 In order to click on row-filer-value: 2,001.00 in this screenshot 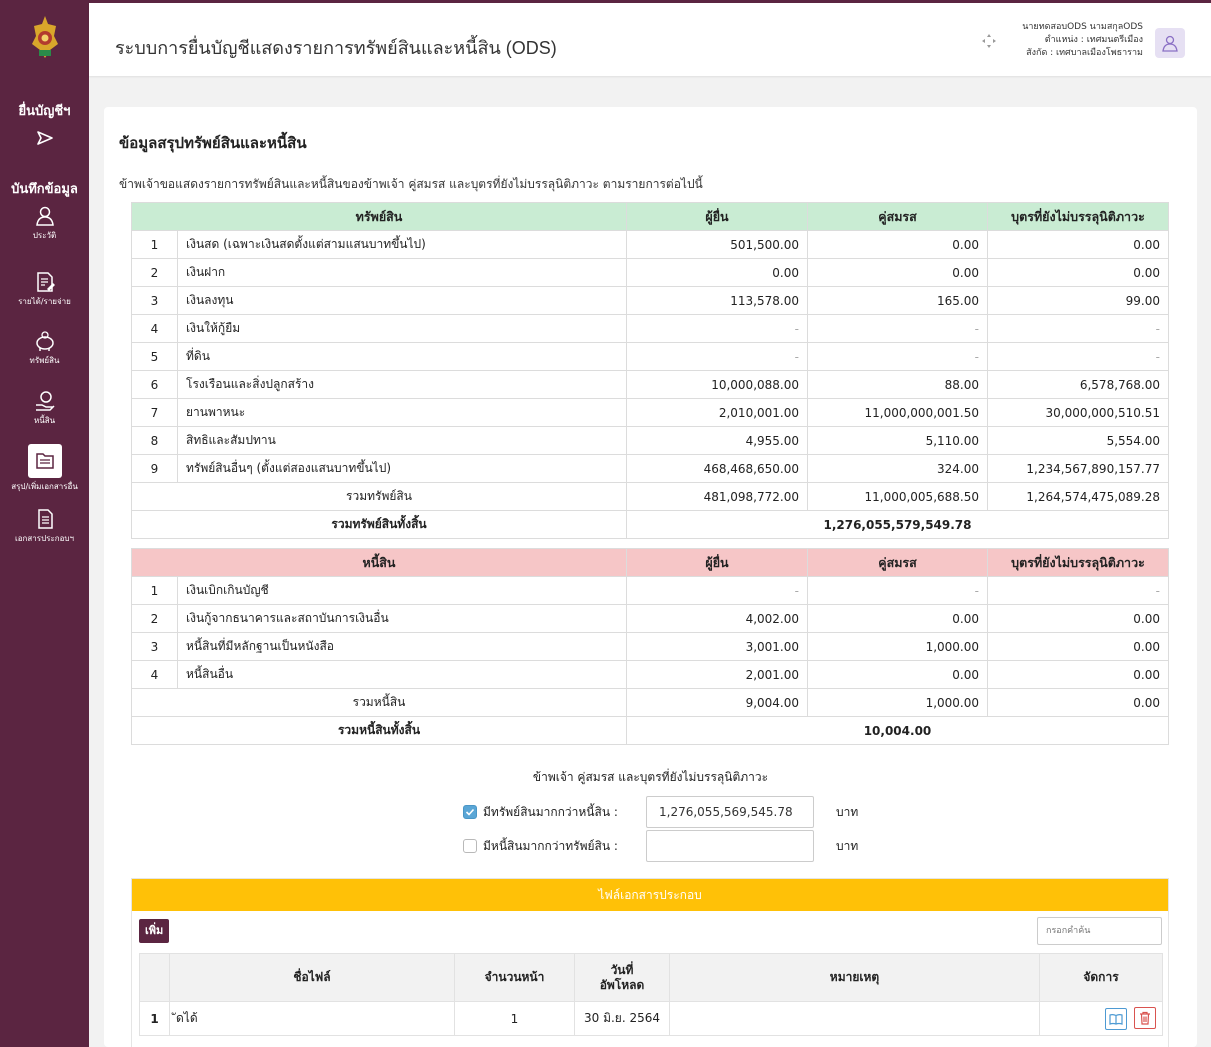, I will do `click(717, 674)`.